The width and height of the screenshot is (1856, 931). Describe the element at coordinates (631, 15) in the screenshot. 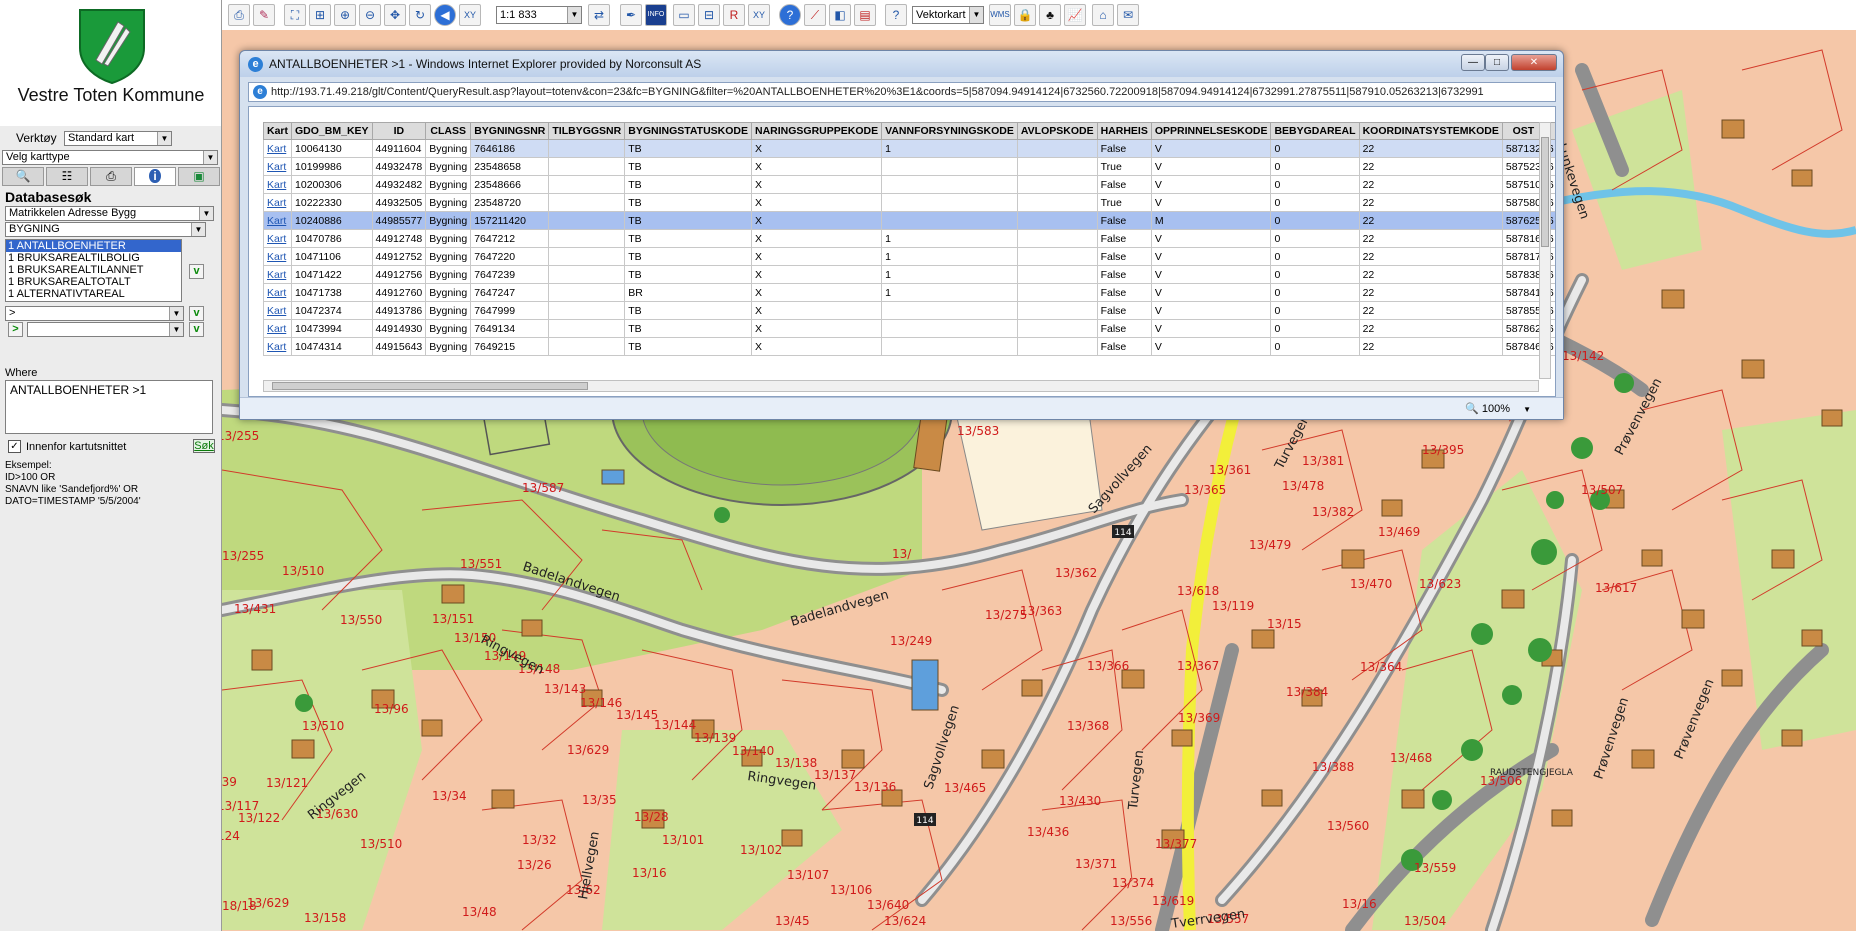

I see `draw-icon: ✒` at that location.